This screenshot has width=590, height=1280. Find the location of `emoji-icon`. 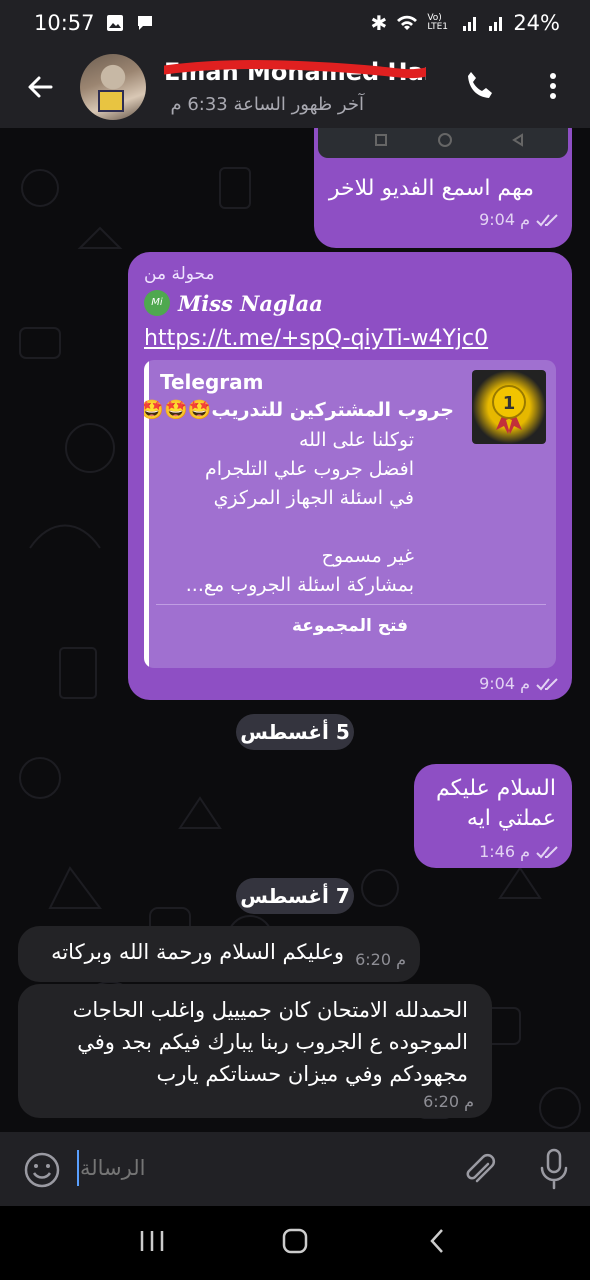

emoji-icon is located at coordinates (42, 1170).